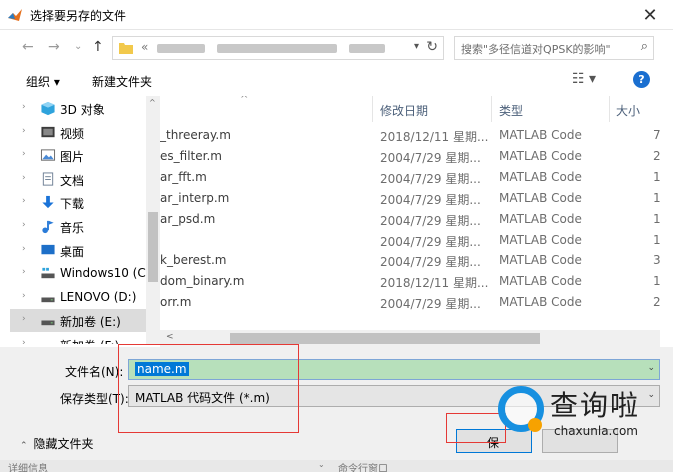 This screenshot has height=472, width=673. I want to click on recent-locations-button: ⌄, so click(78, 46).